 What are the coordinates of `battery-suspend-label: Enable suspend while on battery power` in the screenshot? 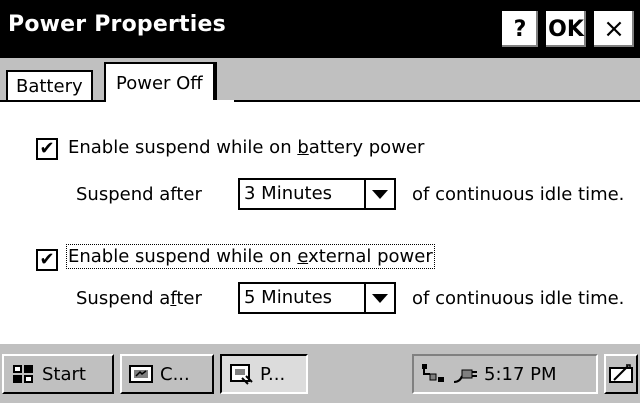 It's located at (246, 147).